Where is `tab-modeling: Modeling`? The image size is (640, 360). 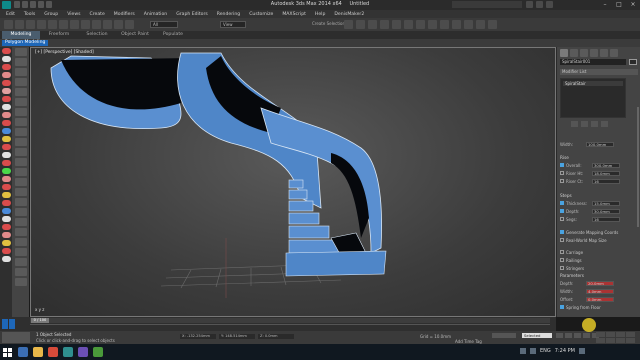
tab-modeling: Modeling is located at coordinates (21, 35).